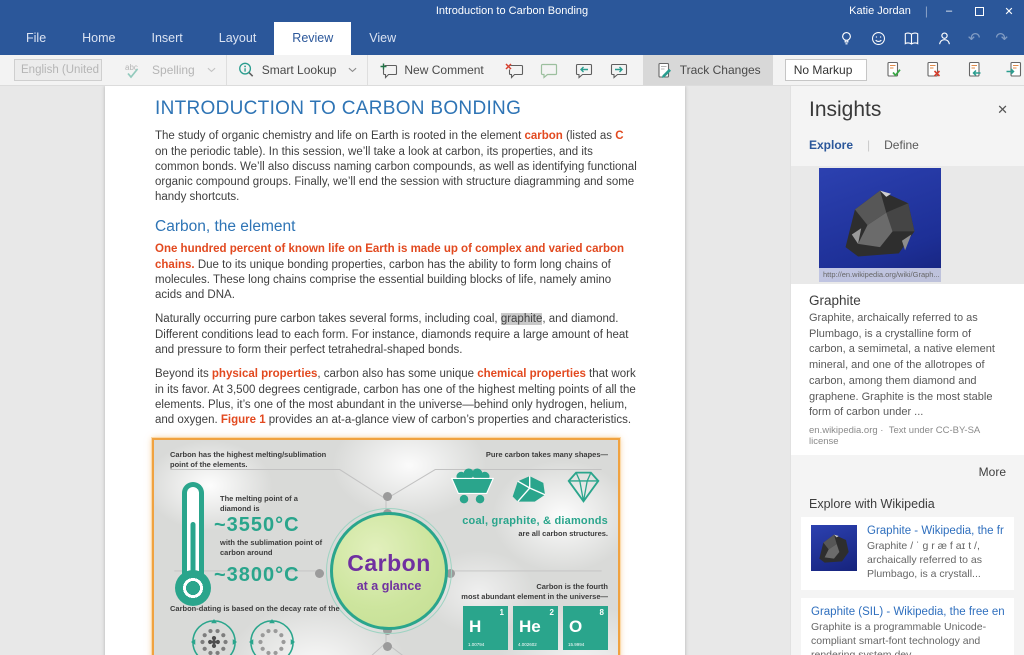 The height and width of the screenshot is (655, 1024). Describe the element at coordinates (530, 627) in the screenshot. I see `element-symbol: He` at that location.